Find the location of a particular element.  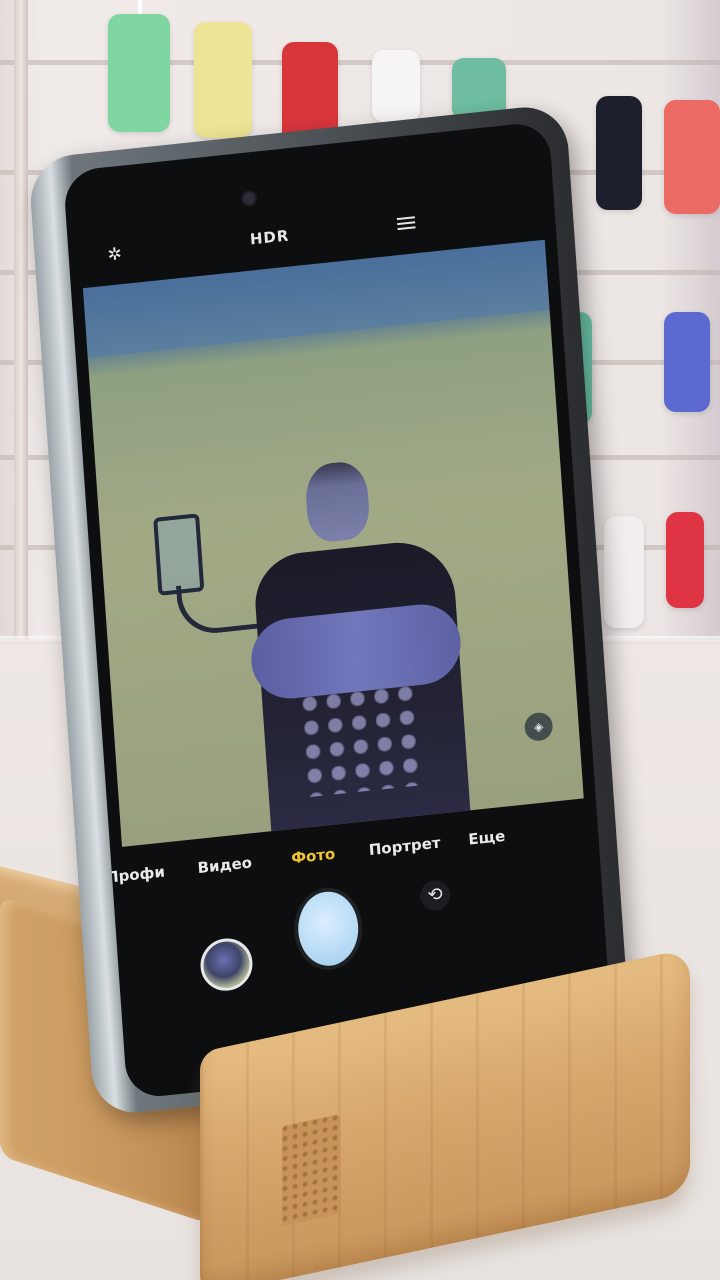

phone-case-black is located at coordinates (619, 153).